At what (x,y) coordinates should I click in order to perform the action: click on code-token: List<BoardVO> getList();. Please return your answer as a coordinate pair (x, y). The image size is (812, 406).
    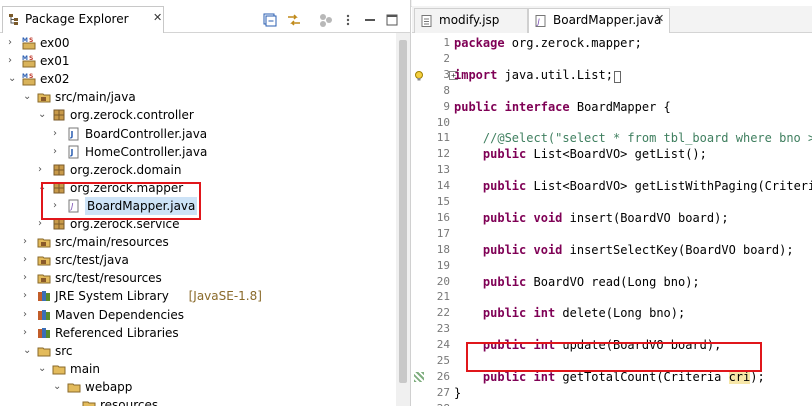
    Looking at the image, I should click on (616, 154).